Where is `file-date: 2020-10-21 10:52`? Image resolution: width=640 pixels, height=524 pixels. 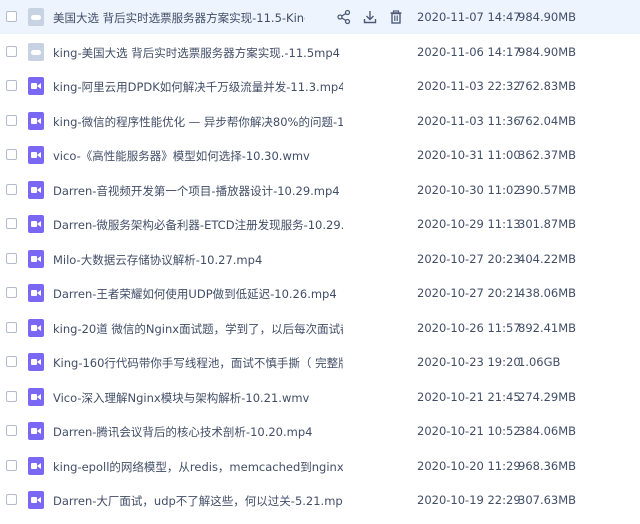 file-date: 2020-10-21 10:52 is located at coordinates (469, 431).